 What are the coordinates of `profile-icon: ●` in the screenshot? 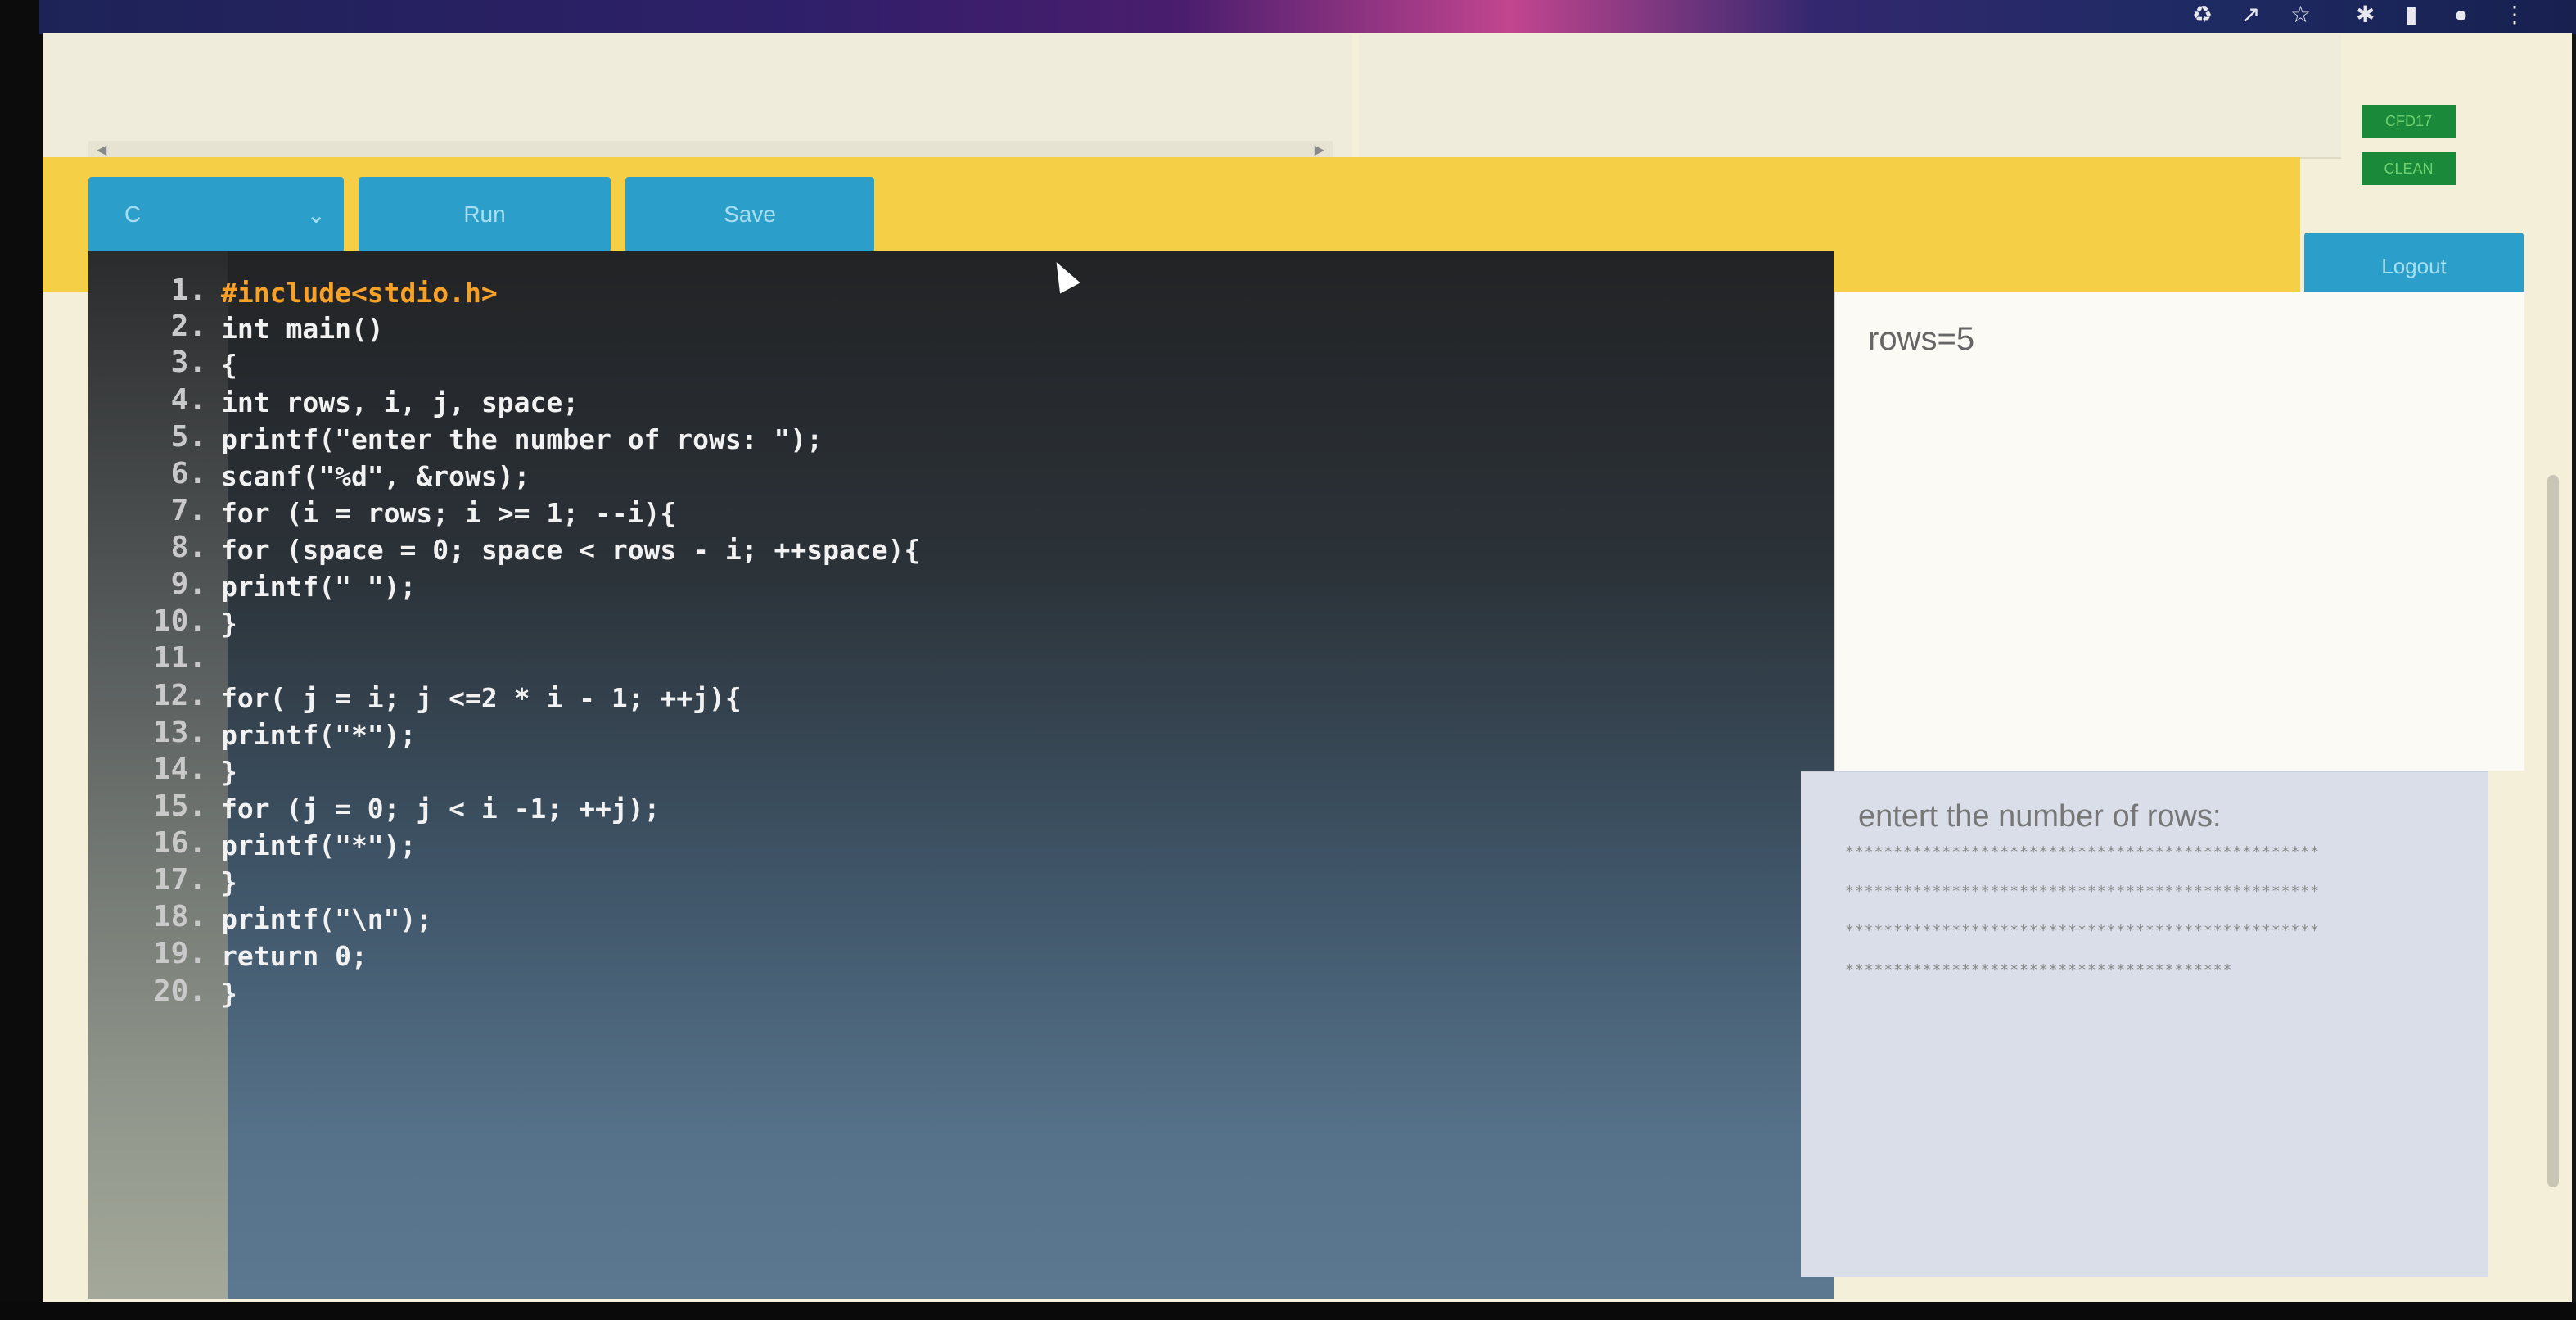 It's located at (2461, 14).